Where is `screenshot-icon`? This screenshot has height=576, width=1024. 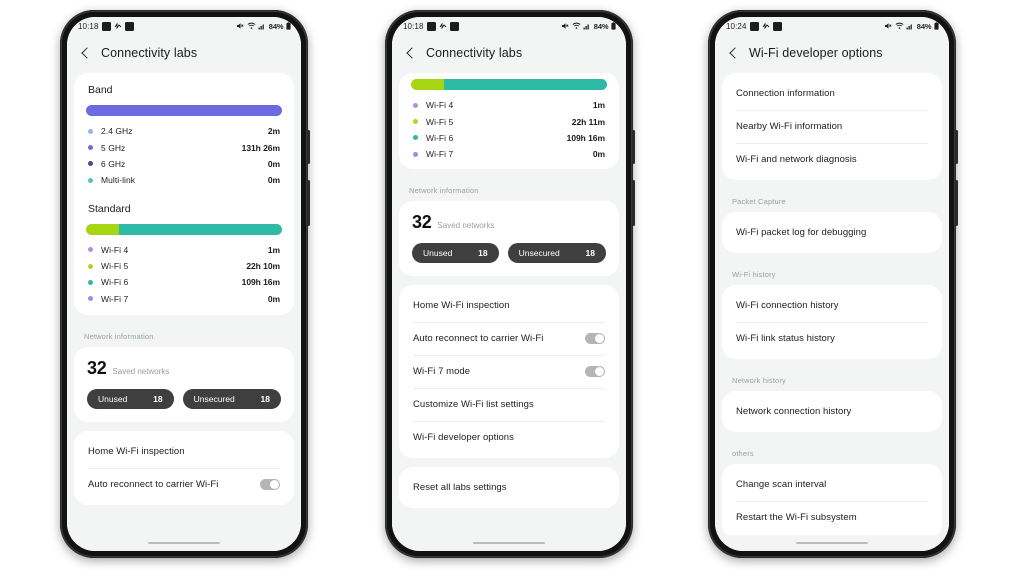
screenshot-icon is located at coordinates (754, 26).